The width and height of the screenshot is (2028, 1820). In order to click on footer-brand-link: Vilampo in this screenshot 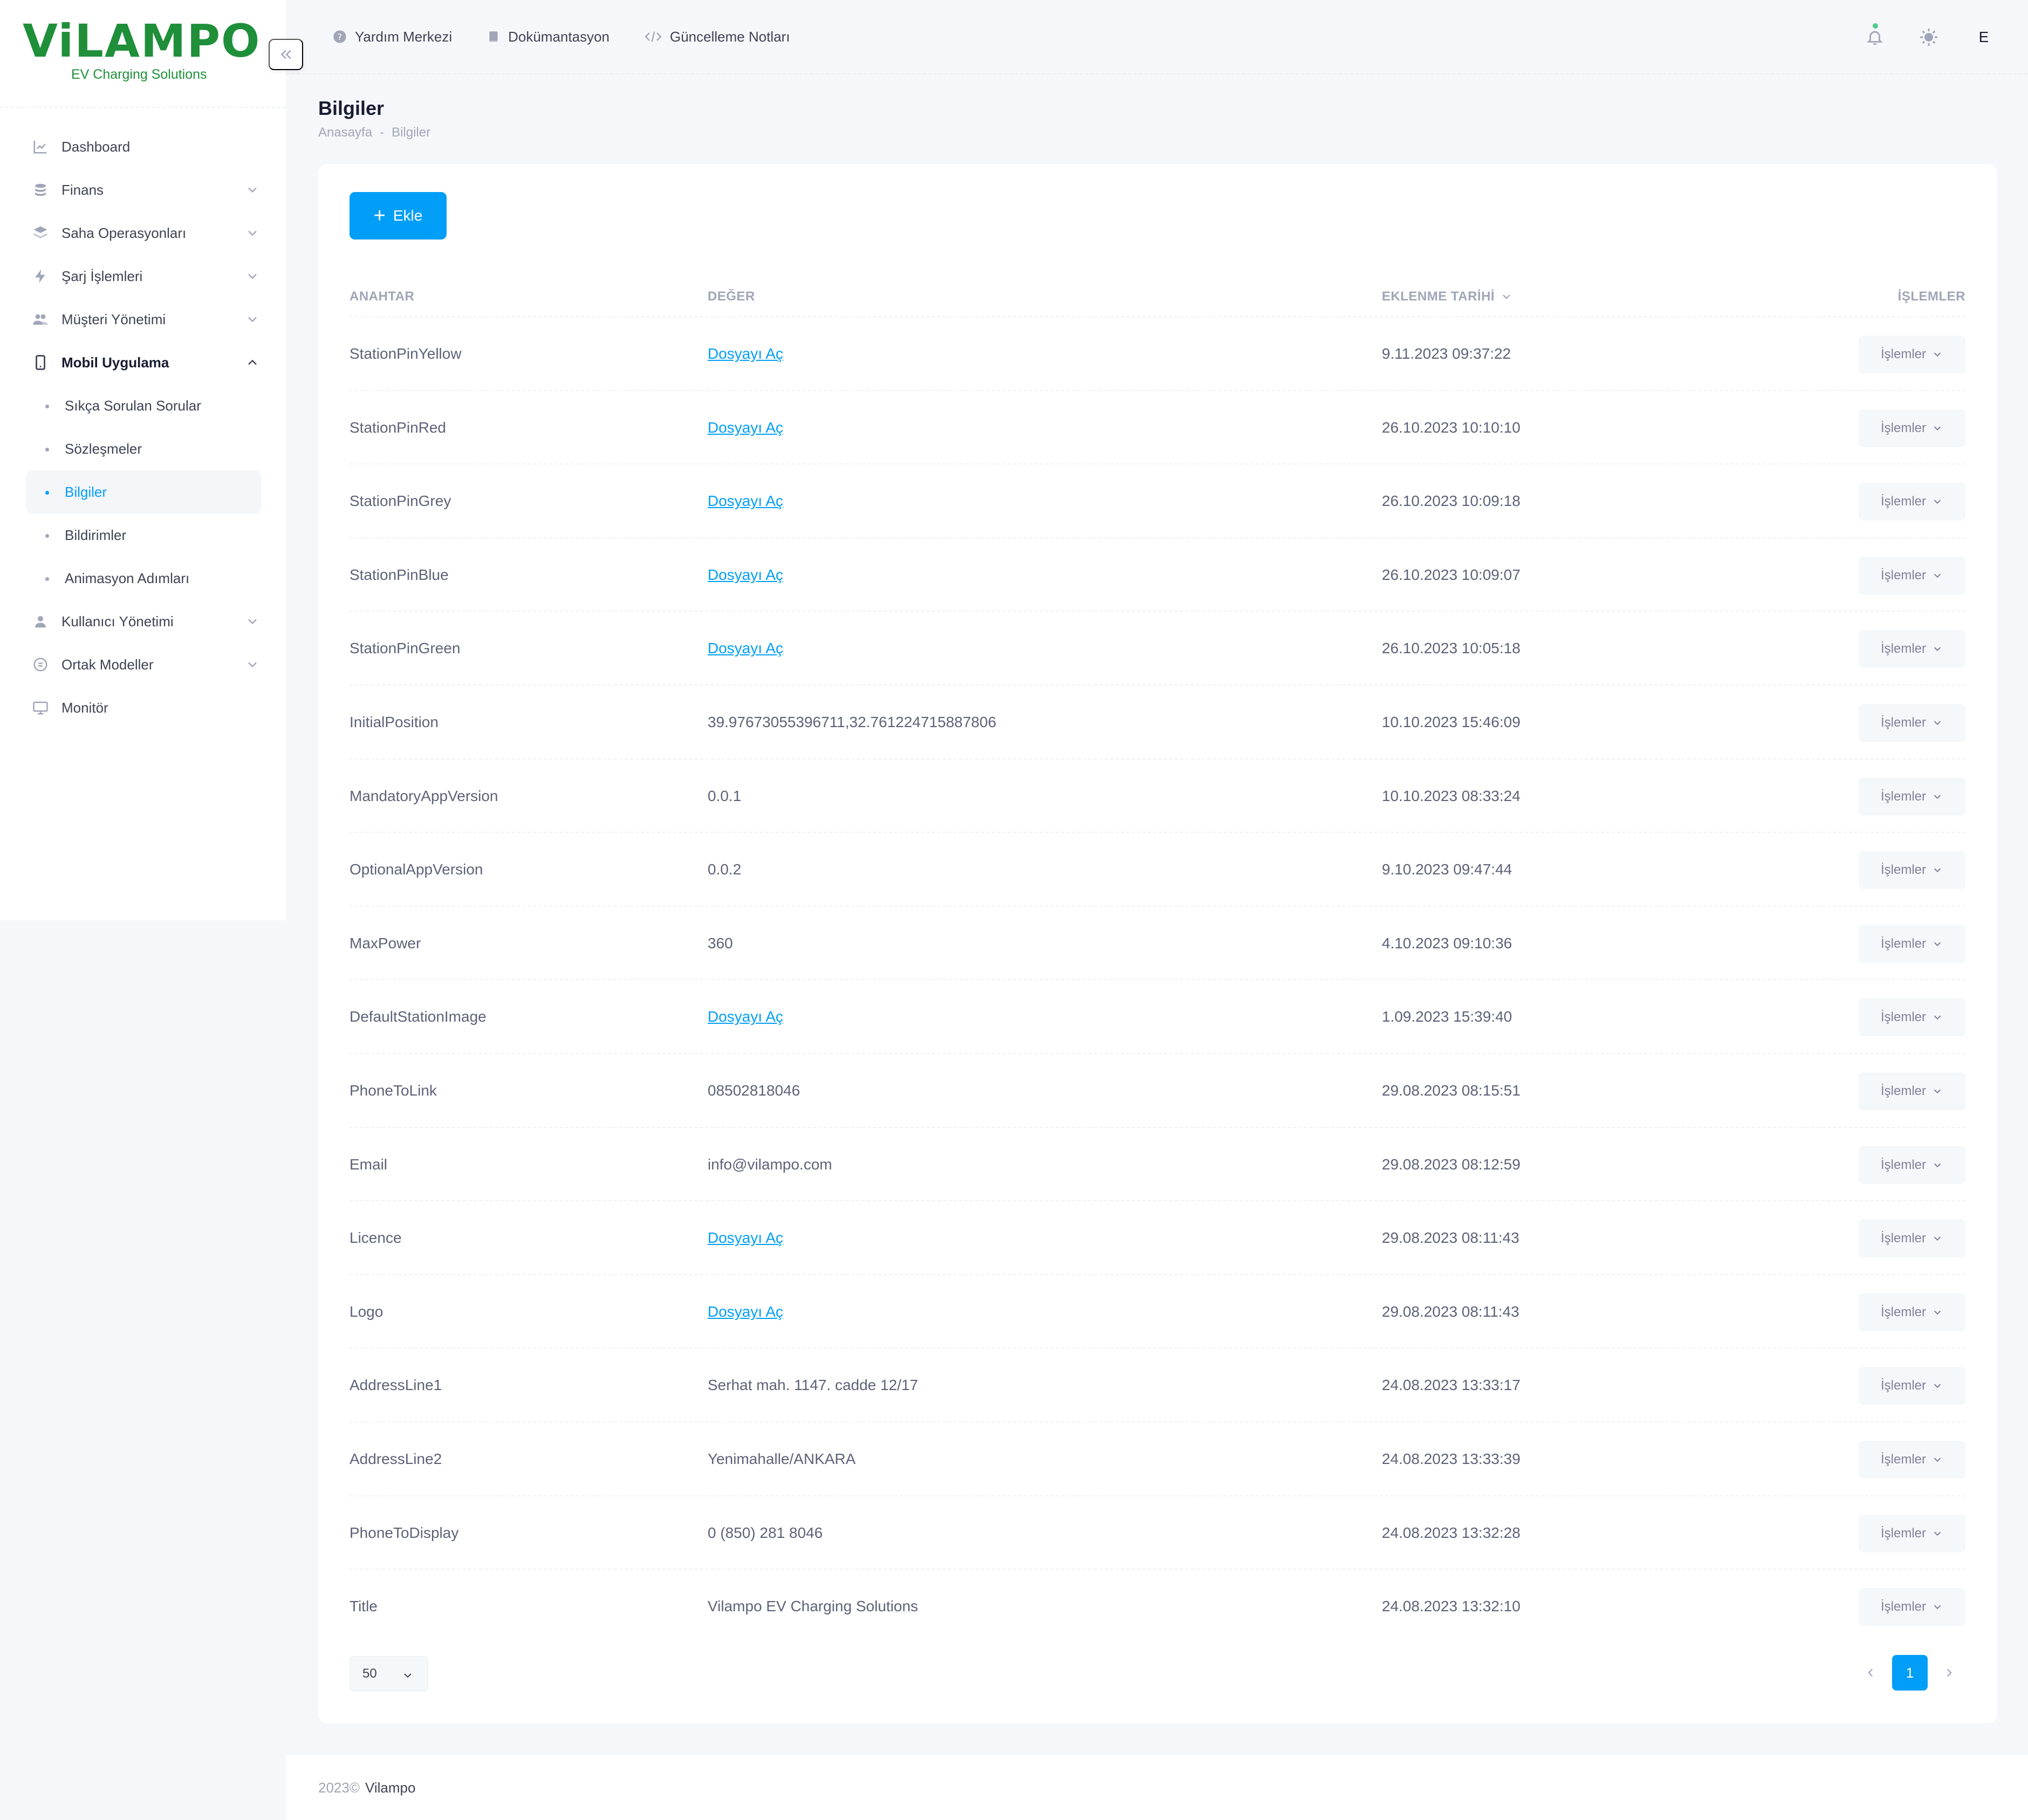, I will do `click(390, 1788)`.